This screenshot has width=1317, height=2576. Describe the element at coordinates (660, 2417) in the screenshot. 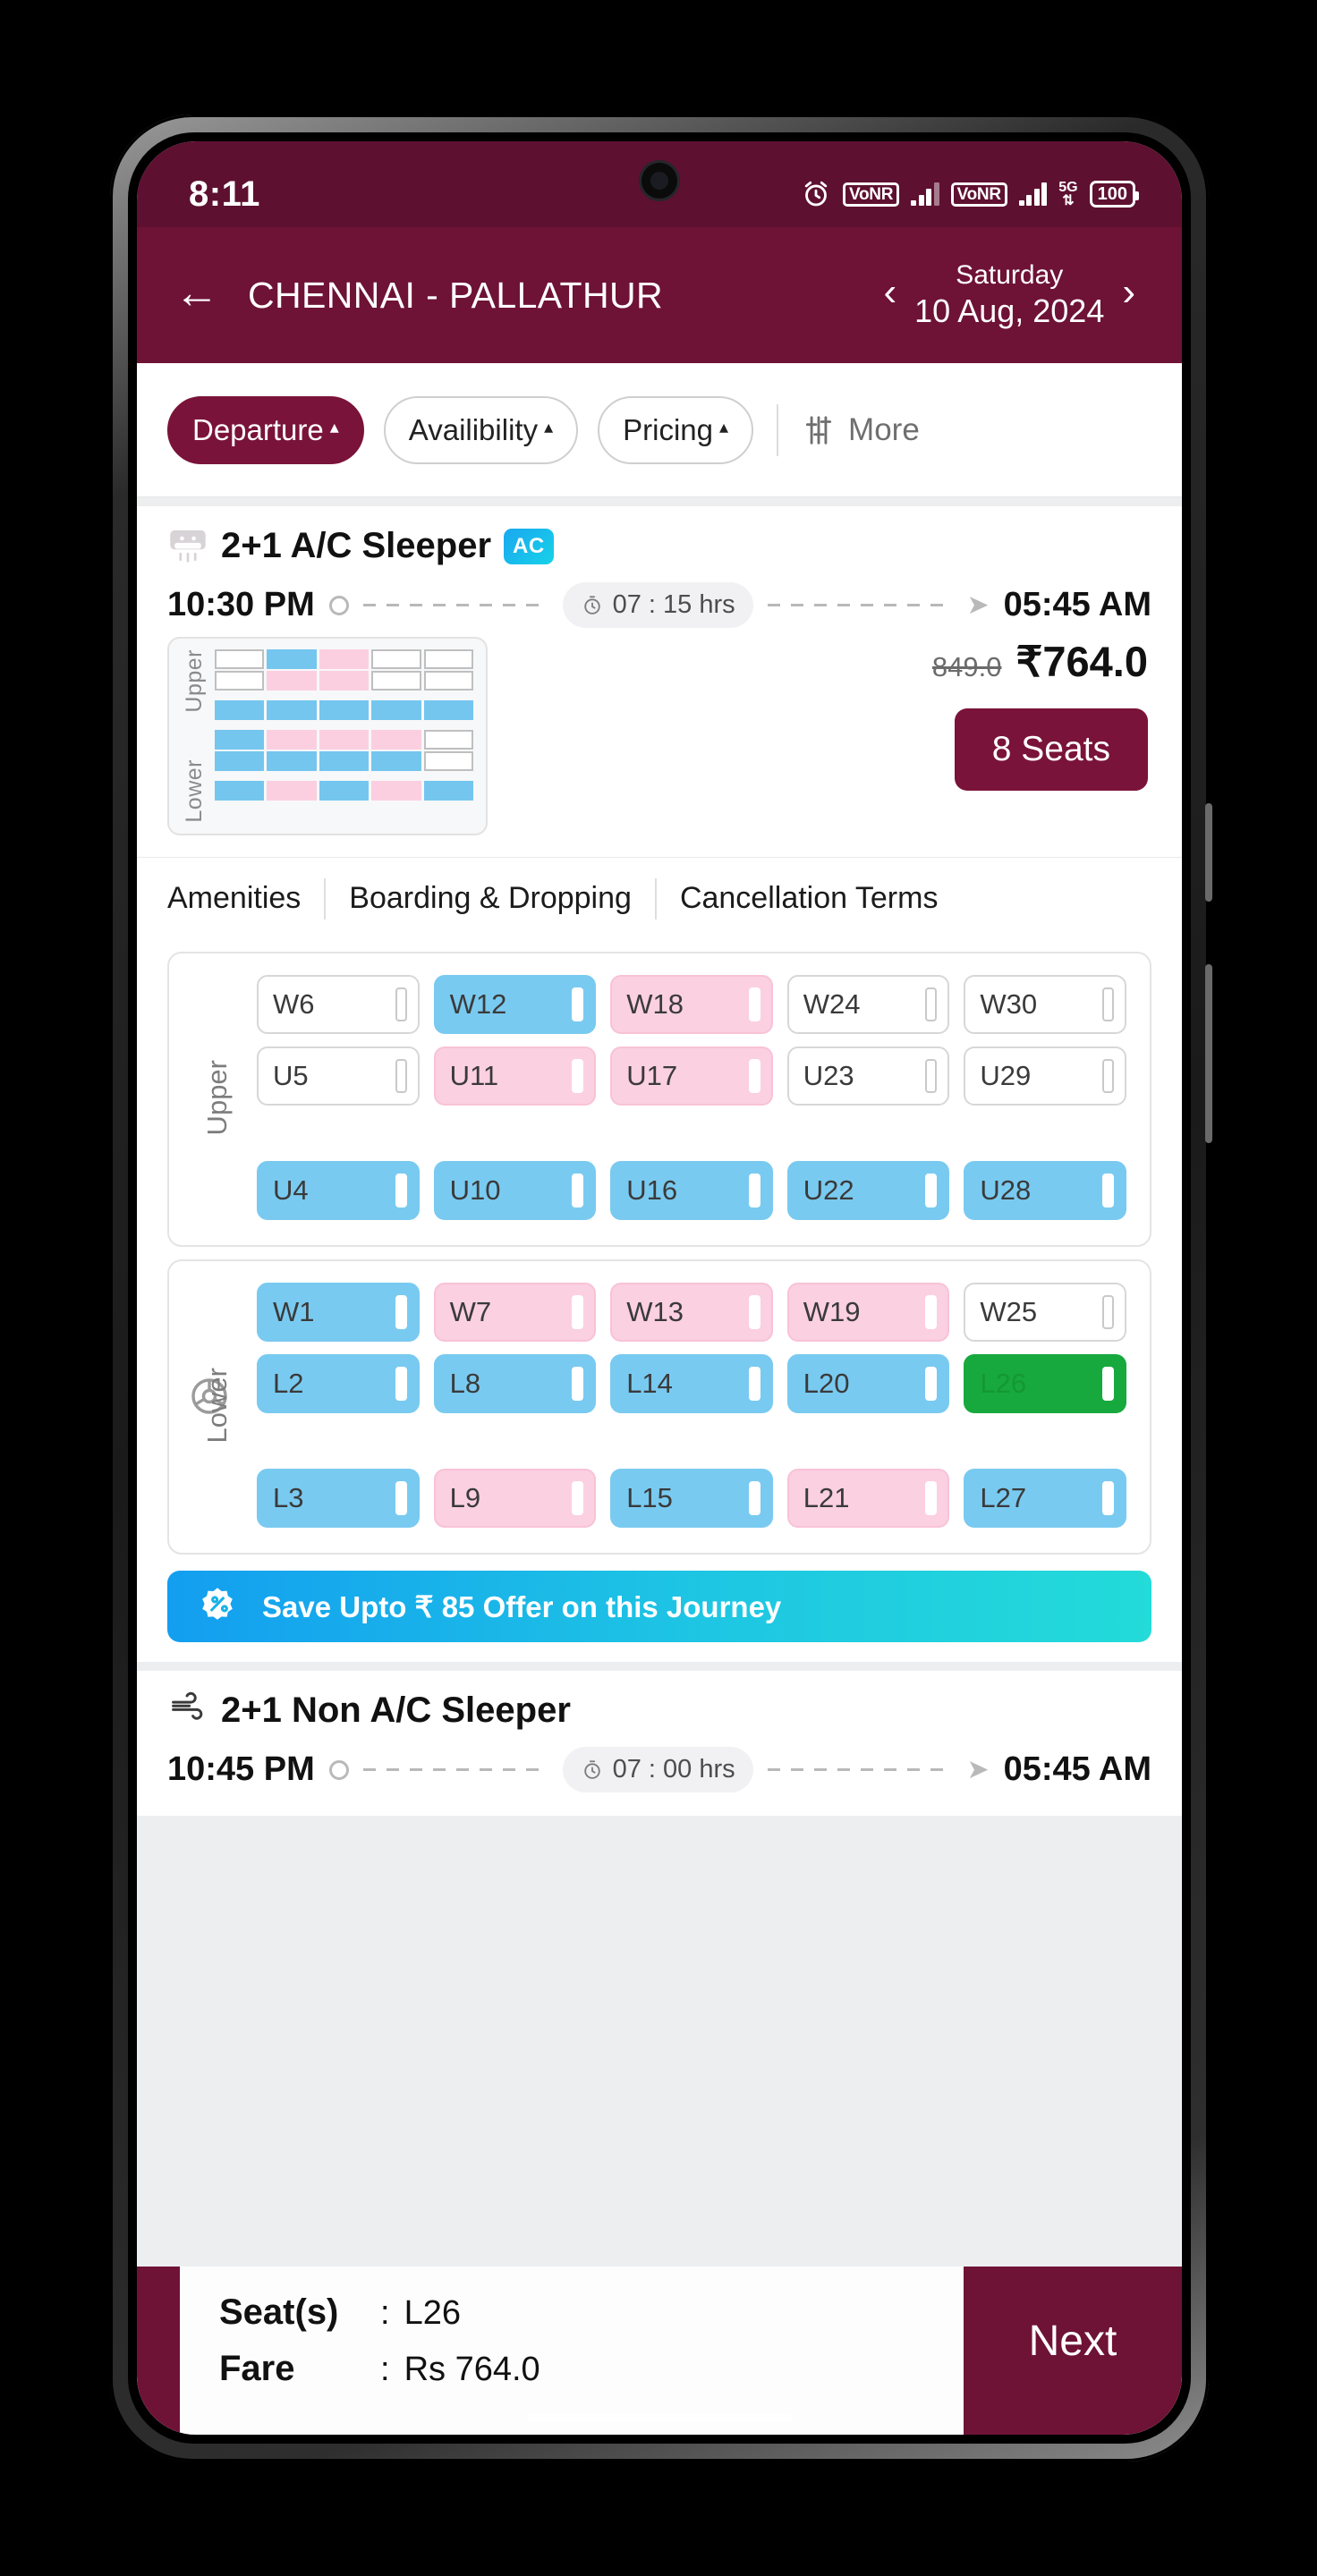

I see `home-indicator` at that location.